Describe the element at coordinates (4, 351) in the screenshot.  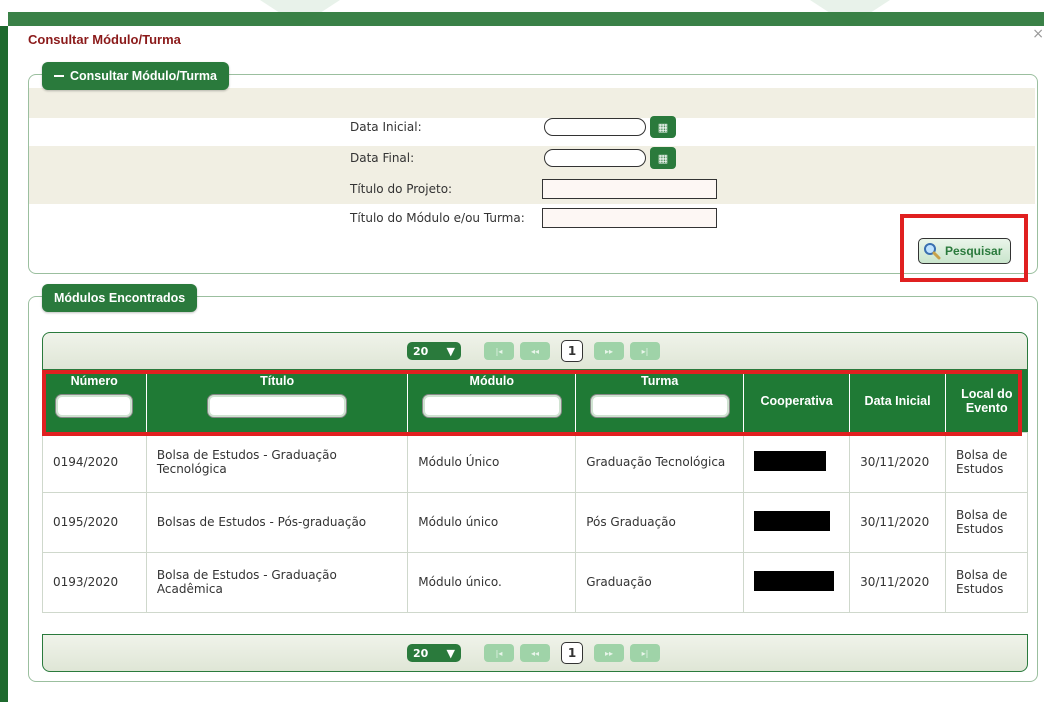
I see `window-left-border` at that location.